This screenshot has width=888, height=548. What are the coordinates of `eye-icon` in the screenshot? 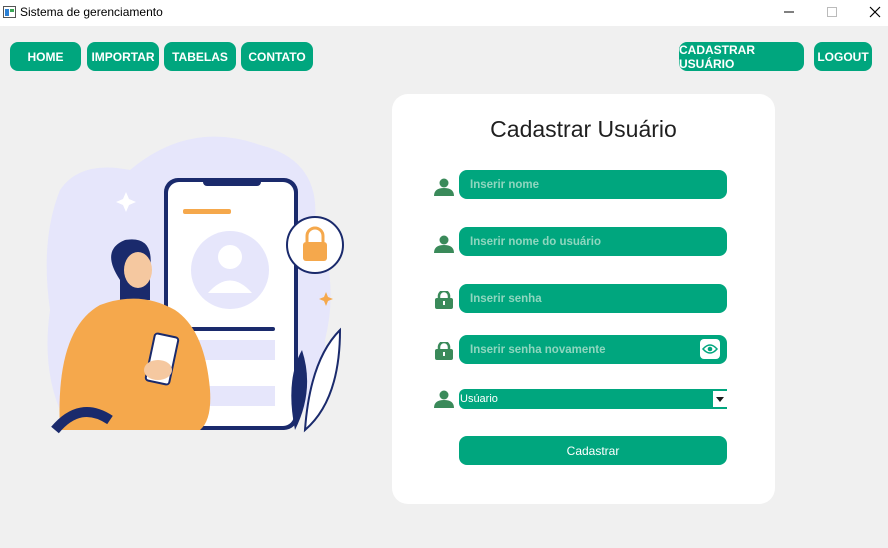 It's located at (710, 349).